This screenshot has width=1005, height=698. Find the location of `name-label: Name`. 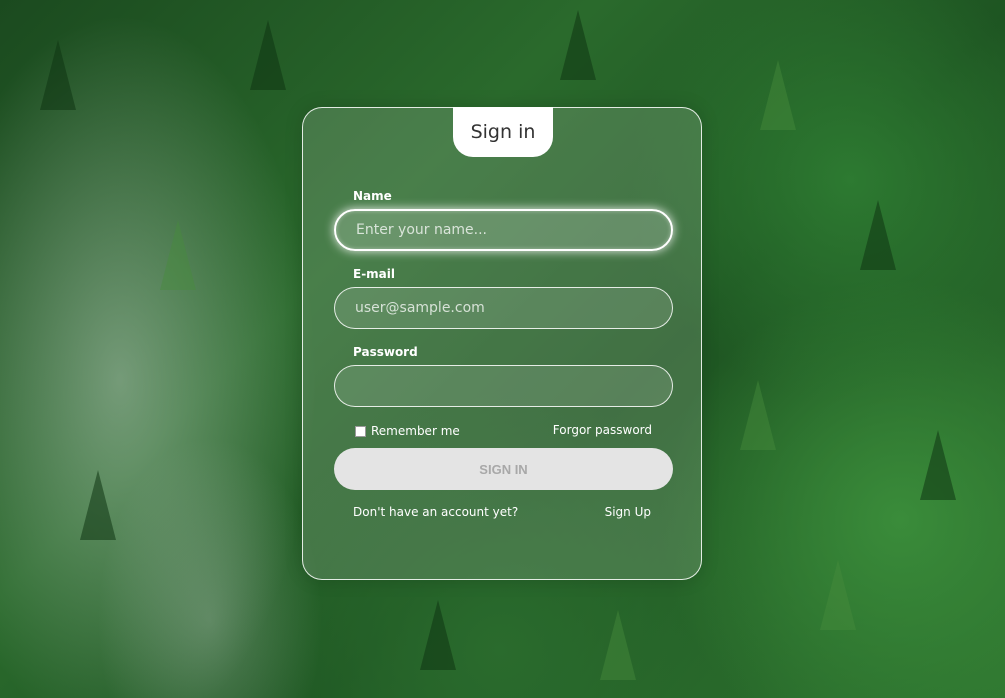

name-label: Name is located at coordinates (372, 196).